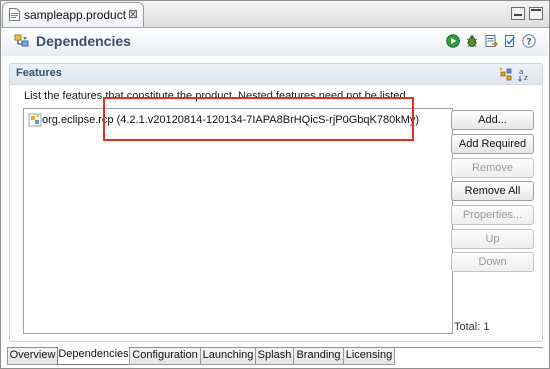 The image size is (550, 369). I want to click on up-button: Up, so click(492, 239).